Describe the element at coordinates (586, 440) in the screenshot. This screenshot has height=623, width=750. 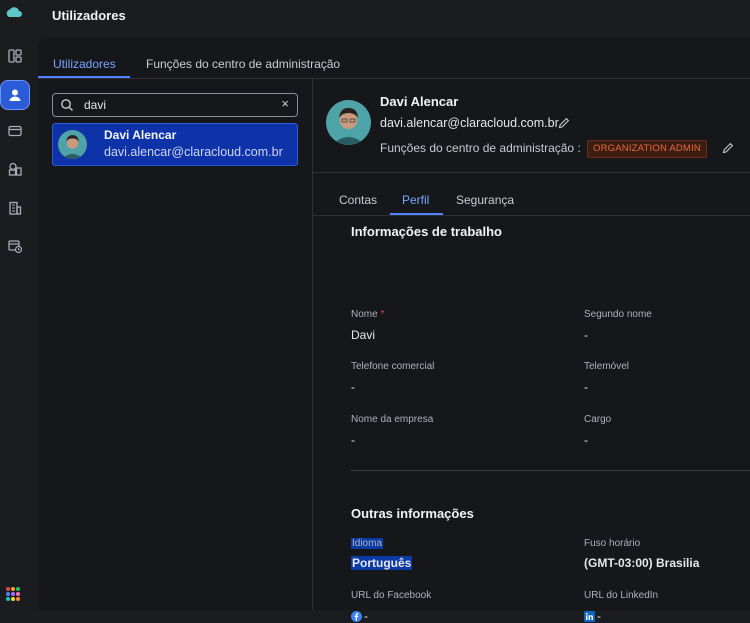
I see `field-value-job-title: -` at that location.